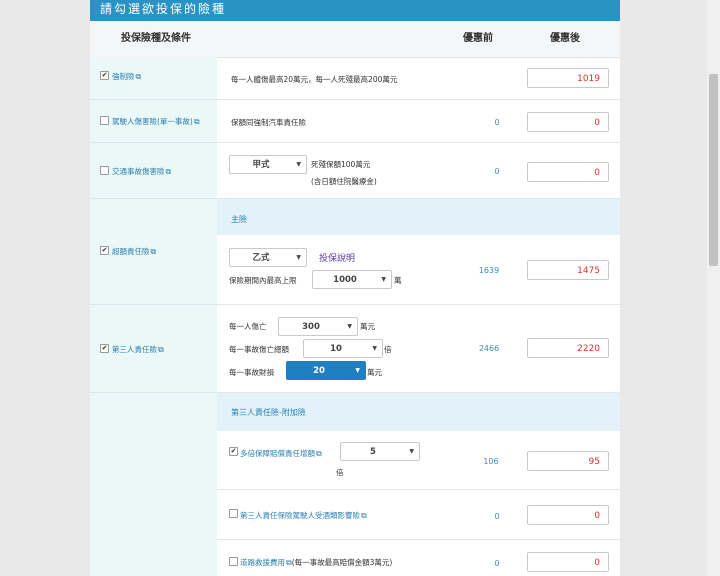 The image size is (720, 576). Describe the element at coordinates (565, 38) in the screenshot. I see `header-after-discount: 優惠後` at that location.